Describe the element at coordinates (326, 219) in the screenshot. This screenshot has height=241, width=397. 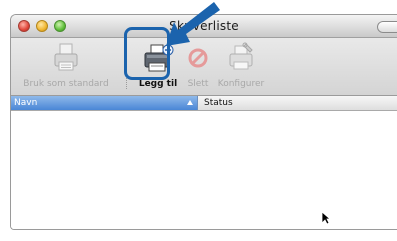
I see `mouse-cursor-icon` at that location.